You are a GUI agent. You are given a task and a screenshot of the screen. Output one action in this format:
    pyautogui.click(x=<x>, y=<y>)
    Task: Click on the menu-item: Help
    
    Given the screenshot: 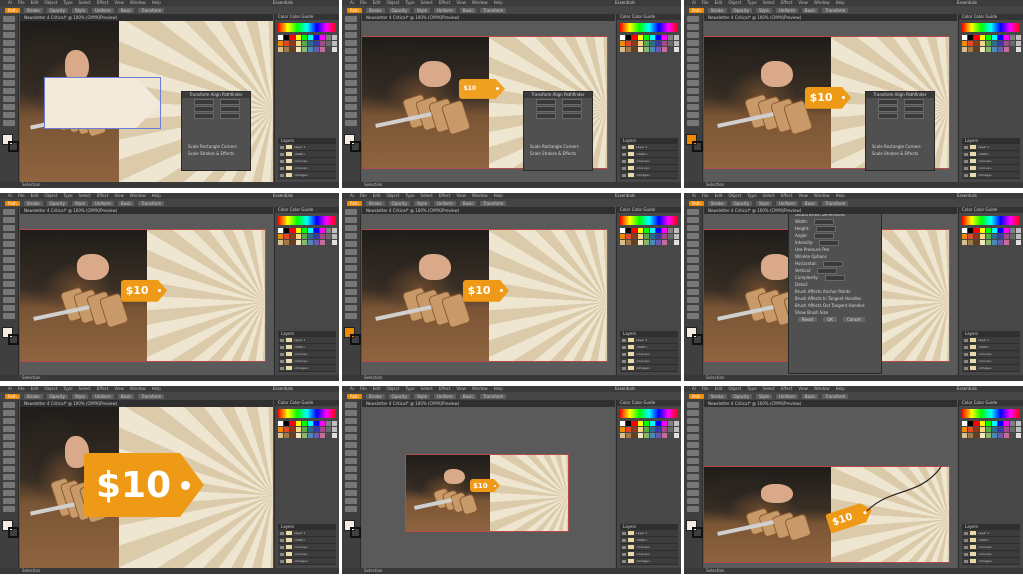 What is the action you would take?
    pyautogui.click(x=498, y=388)
    